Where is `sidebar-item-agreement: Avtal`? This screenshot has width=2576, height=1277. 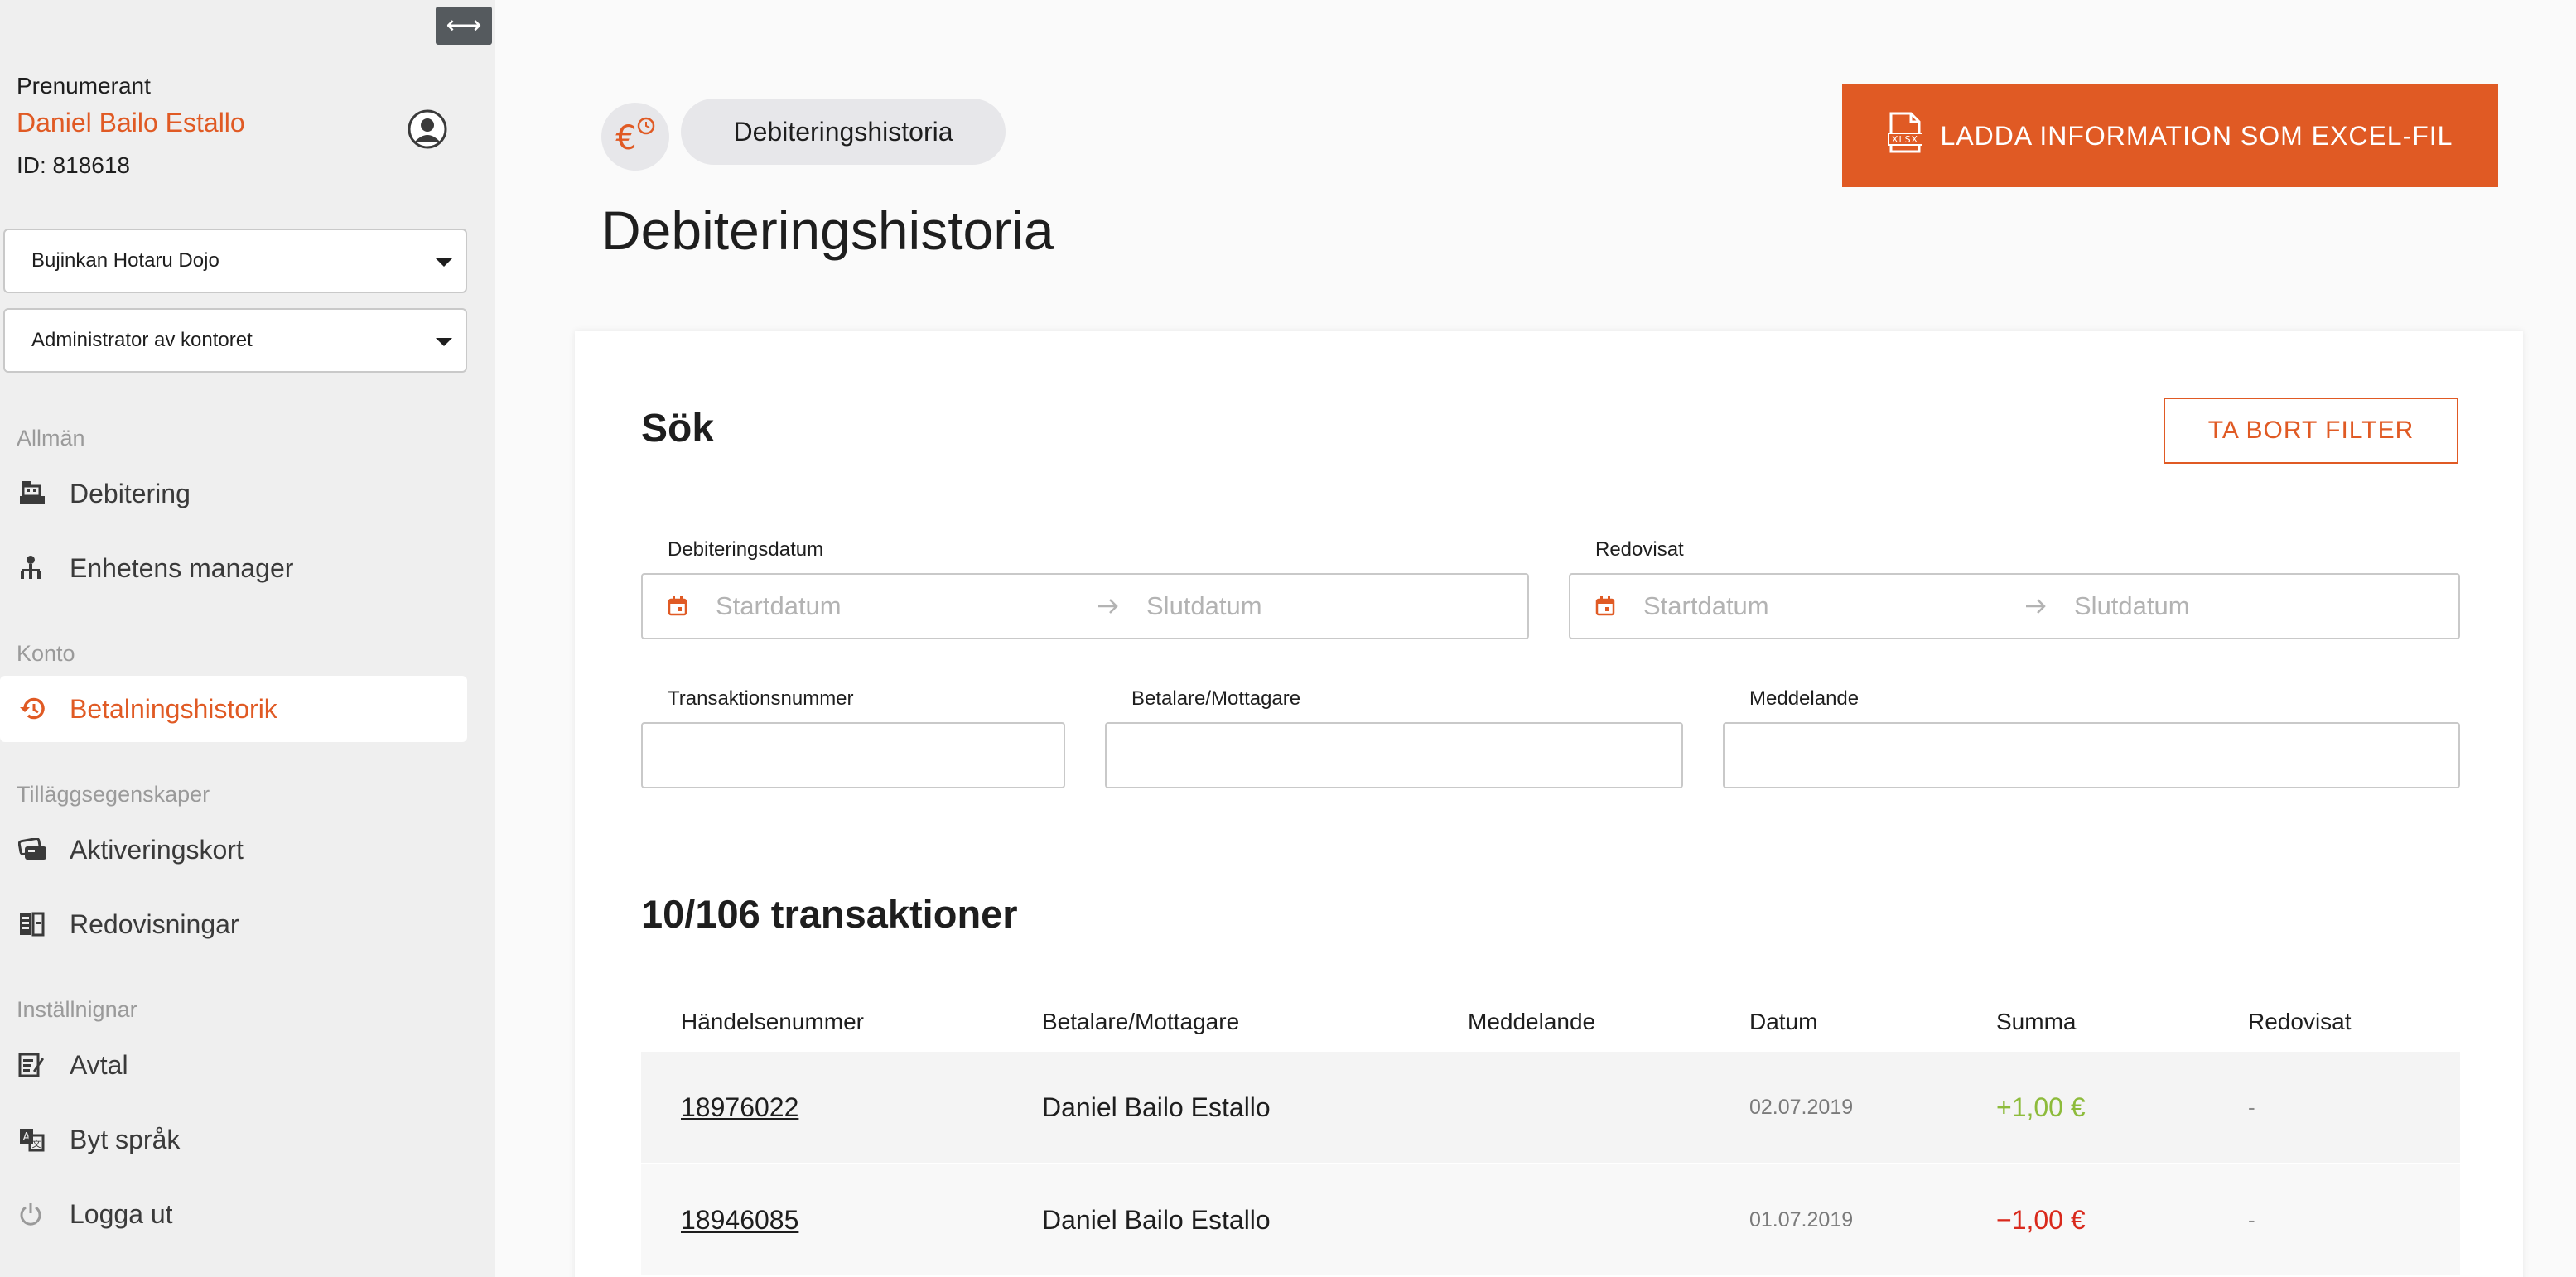 sidebar-item-agreement: Avtal is located at coordinates (234, 1065).